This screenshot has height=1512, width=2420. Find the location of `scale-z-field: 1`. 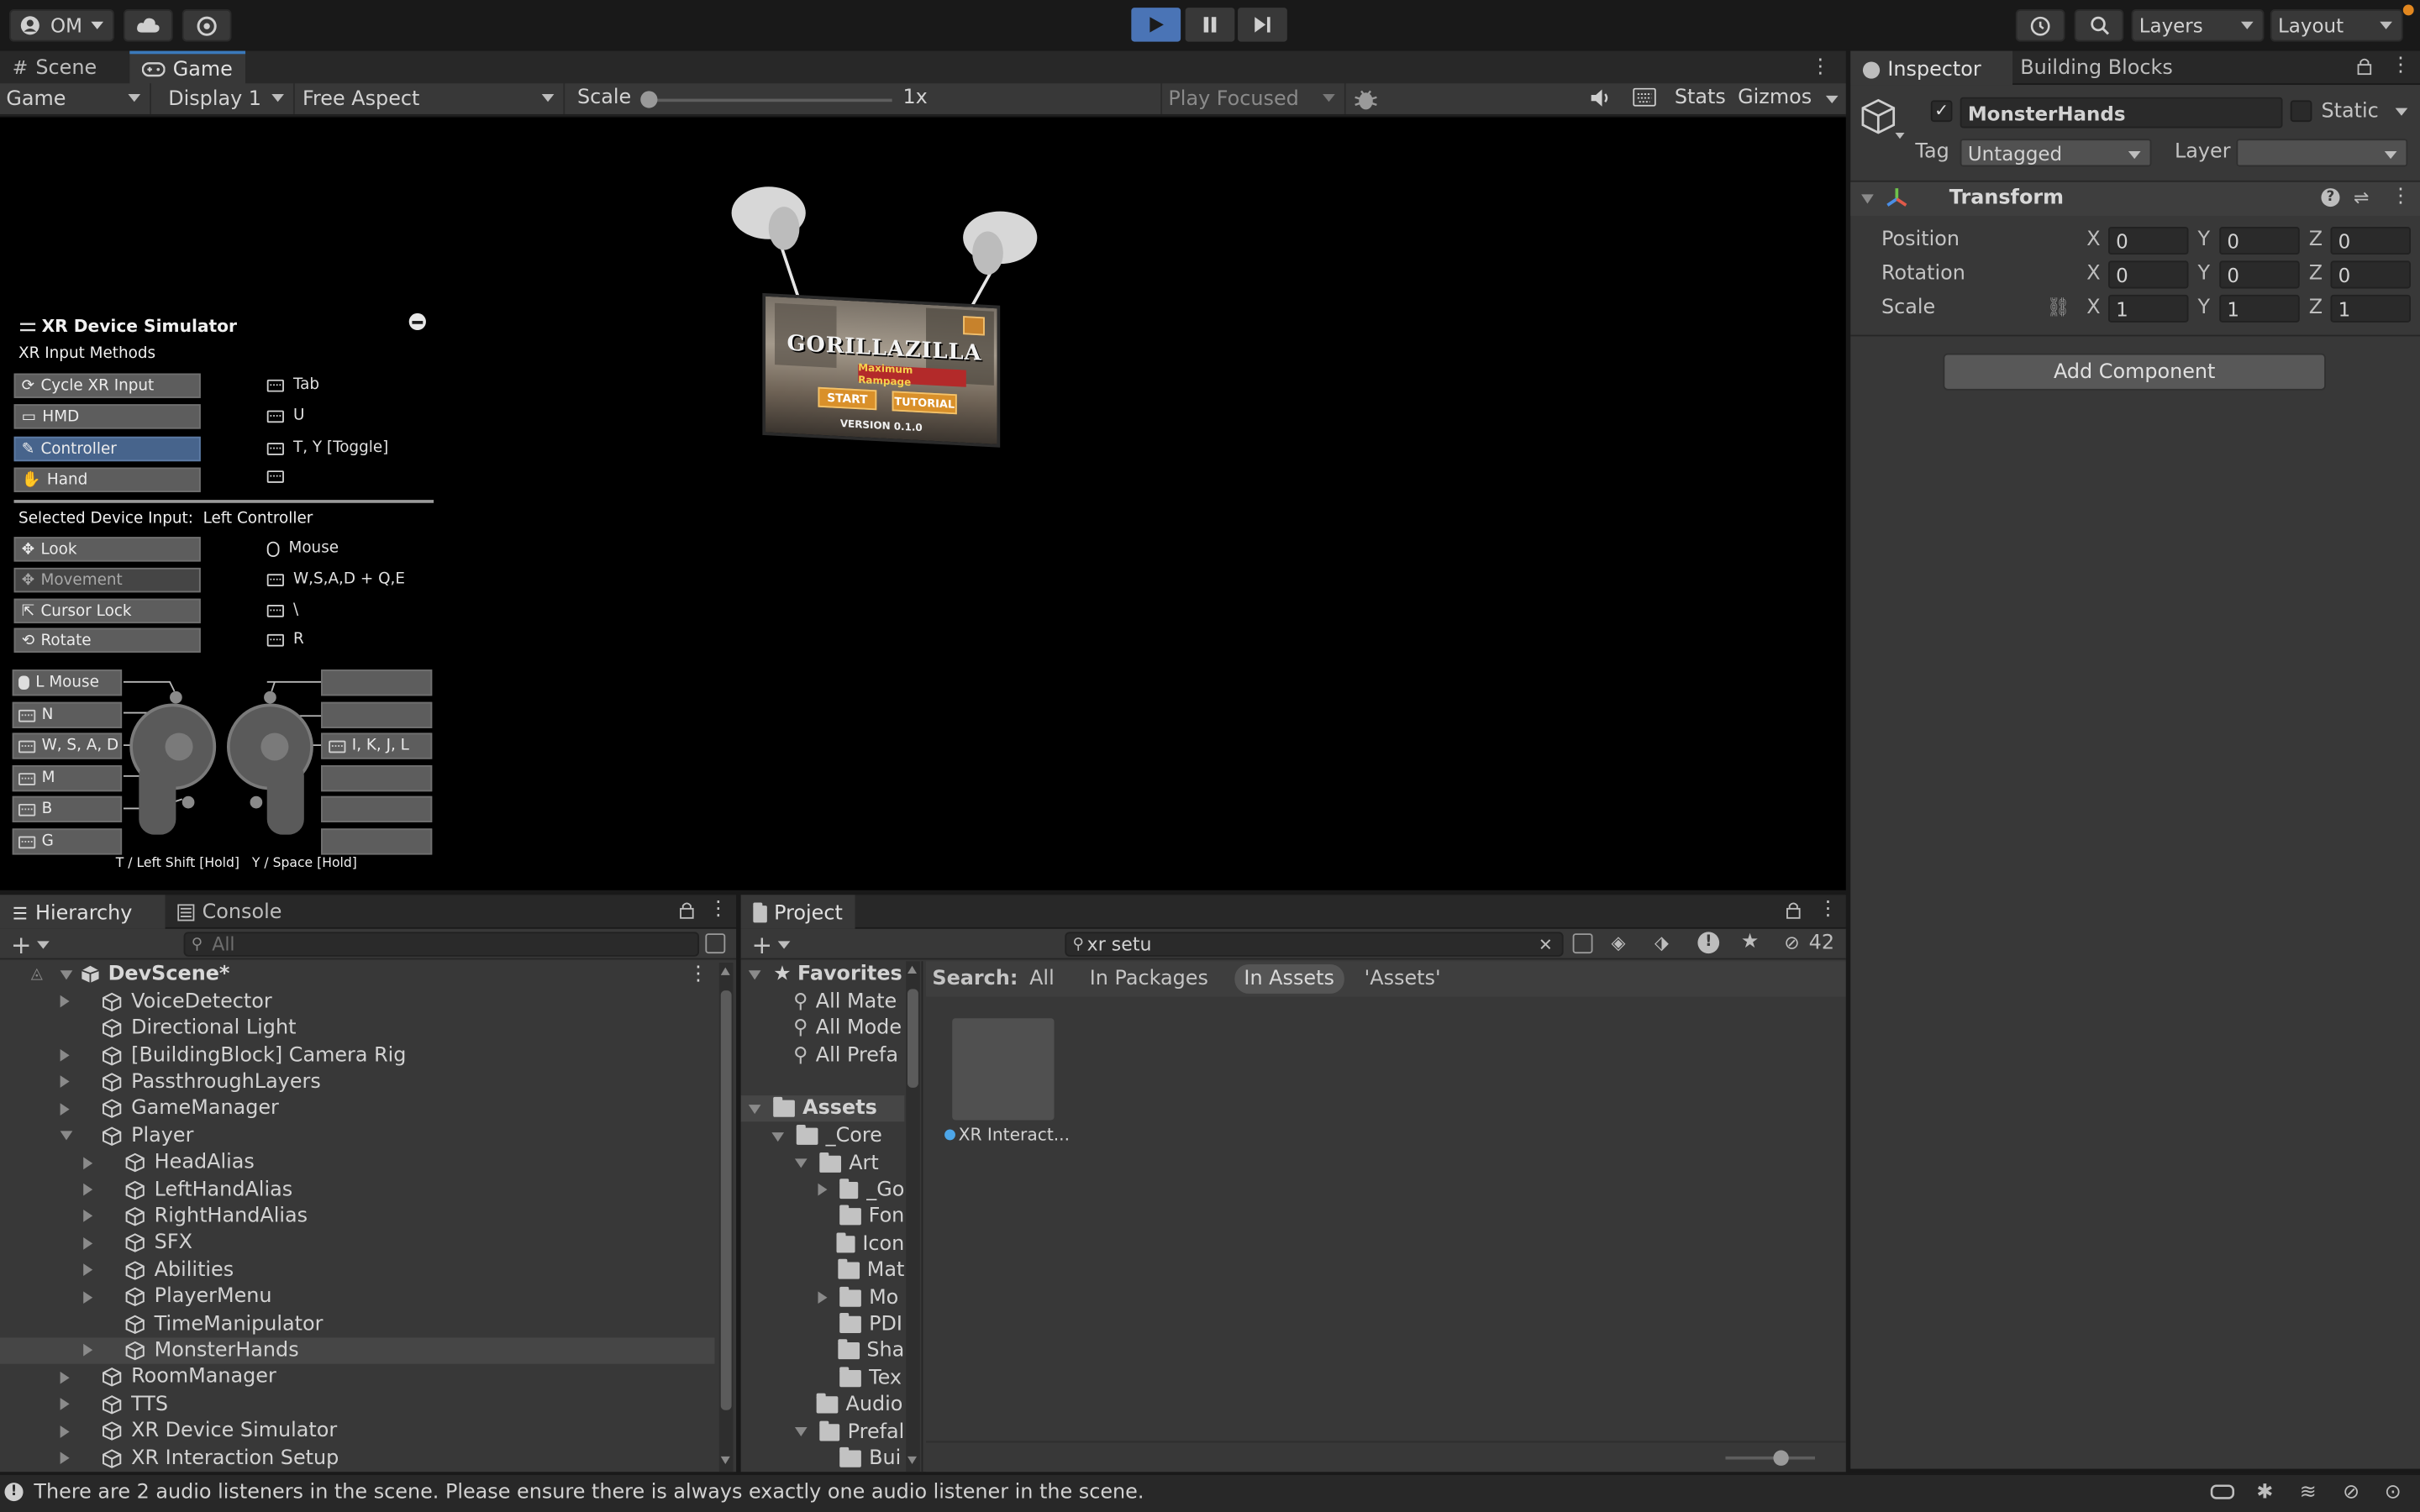

scale-z-field: 1 is located at coordinates (2370, 308).